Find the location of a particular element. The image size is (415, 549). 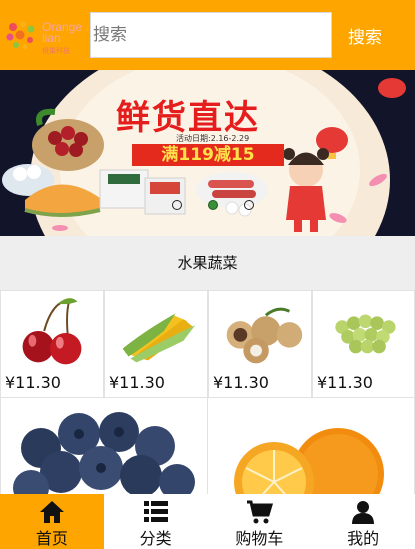

orange-image is located at coordinates (309, 462).